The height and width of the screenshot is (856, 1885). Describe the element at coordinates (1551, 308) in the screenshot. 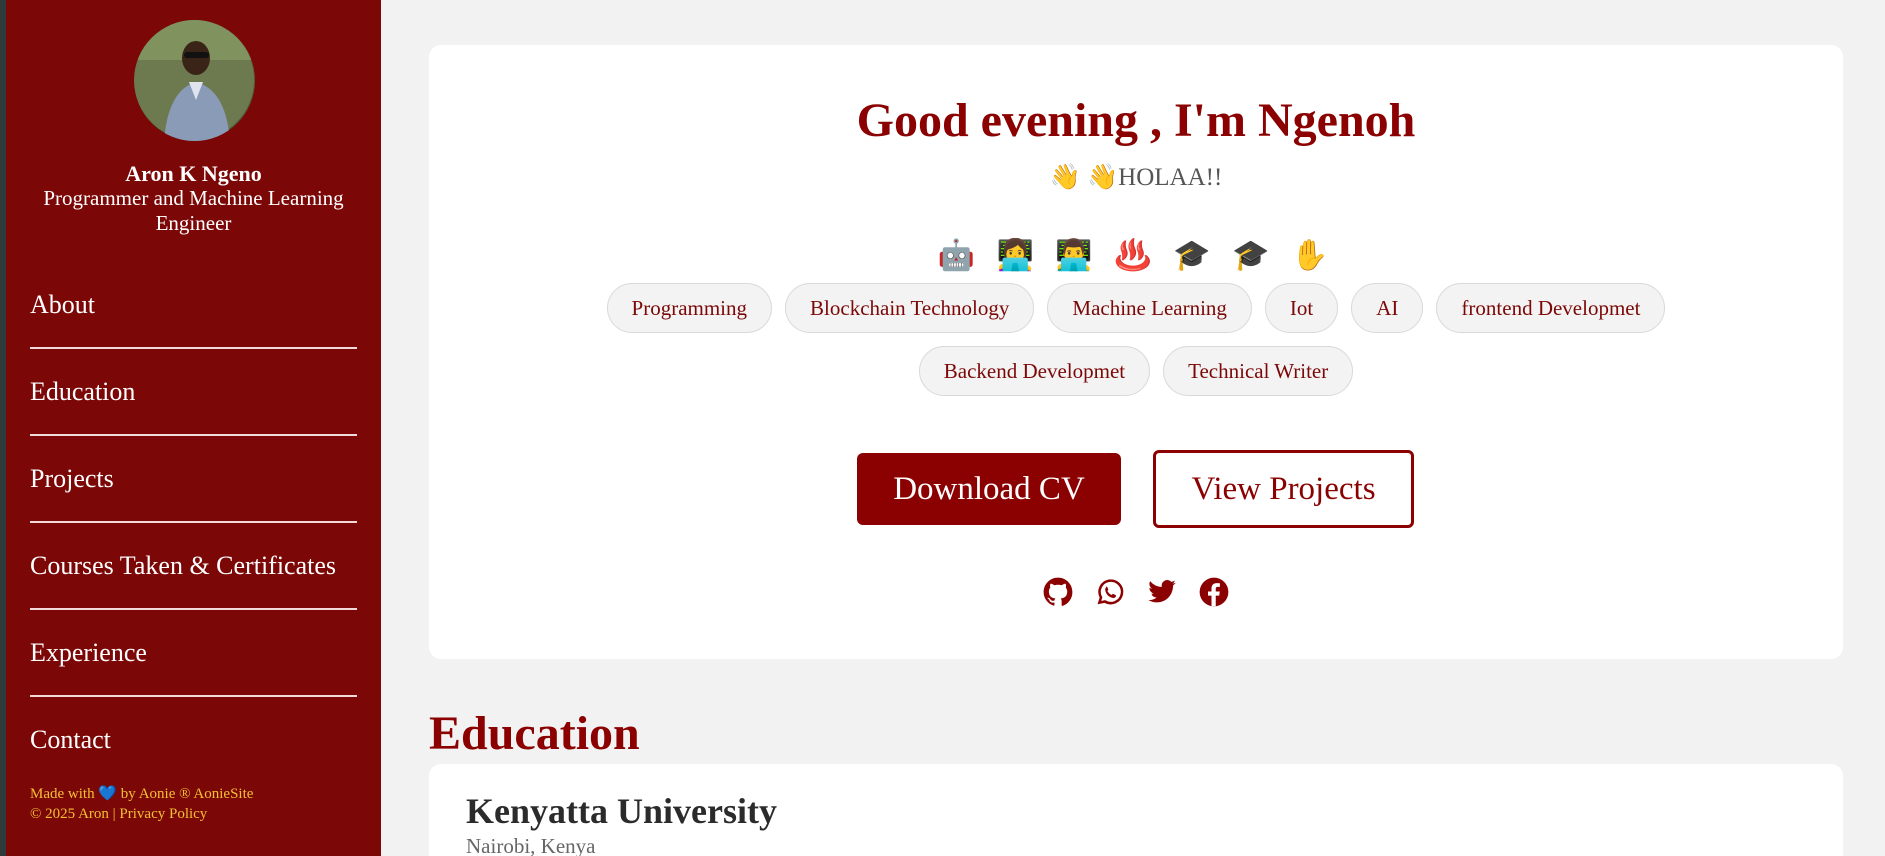

I see `tag-frontend: frontend Developmet` at that location.